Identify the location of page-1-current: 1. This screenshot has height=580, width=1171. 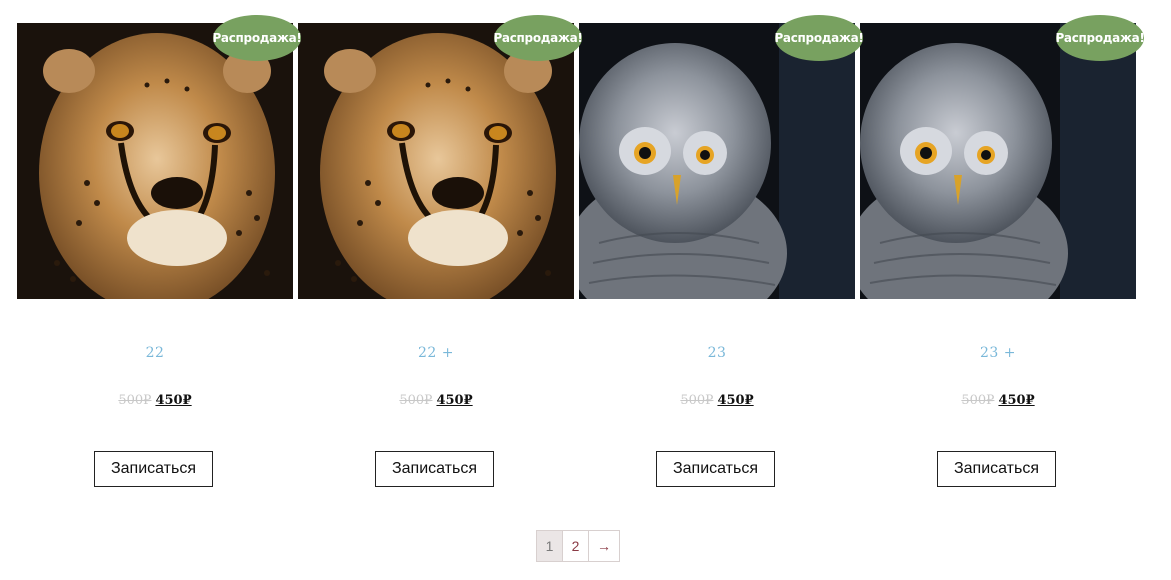
(550, 546).